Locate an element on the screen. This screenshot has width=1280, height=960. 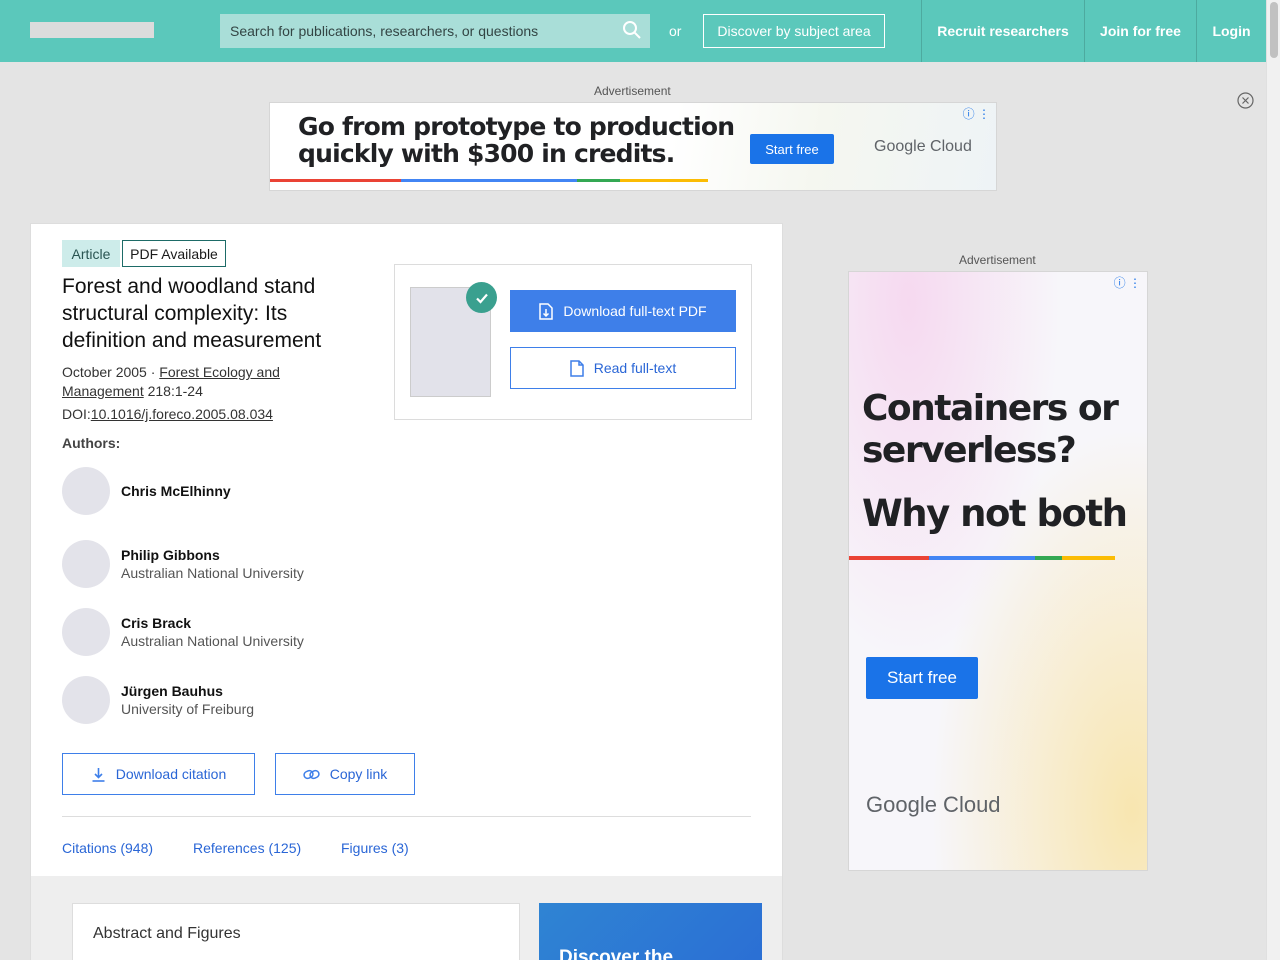
download-full-text-pdf-button: Download full-text PDF is located at coordinates (623, 311).